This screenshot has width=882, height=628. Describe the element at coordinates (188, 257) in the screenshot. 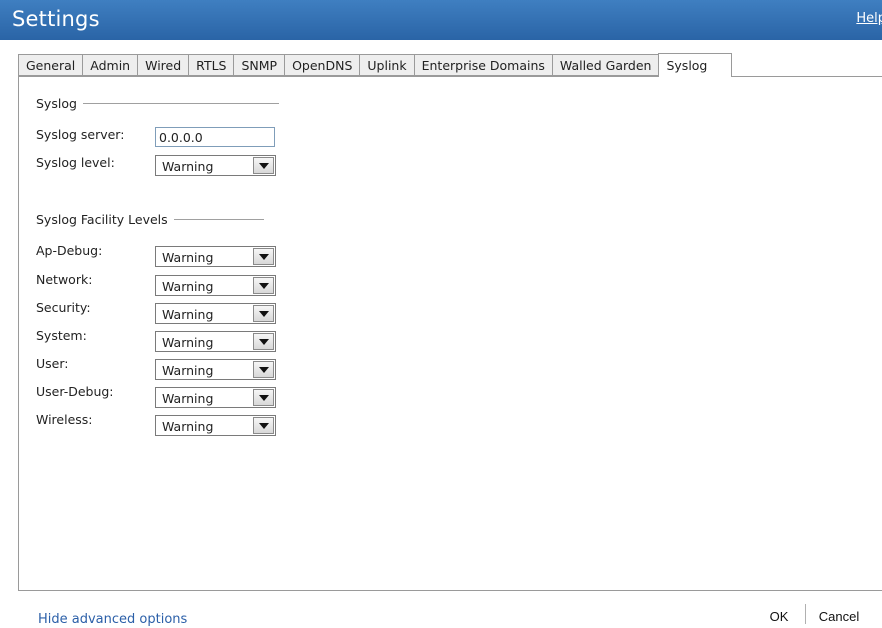

I see `ap-debug-value: Warning` at that location.